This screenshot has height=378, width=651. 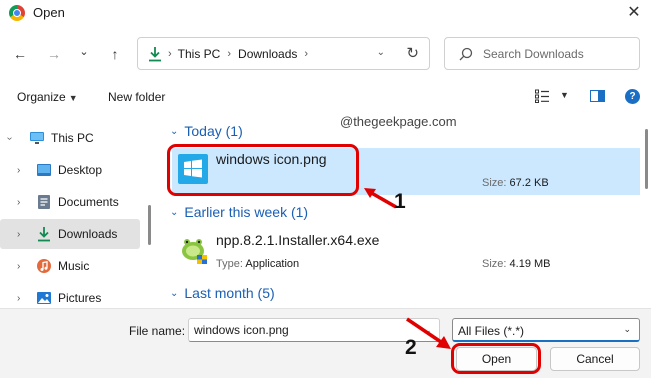 What do you see at coordinates (115, 54) in the screenshot?
I see `up-button: ↑` at bounding box center [115, 54].